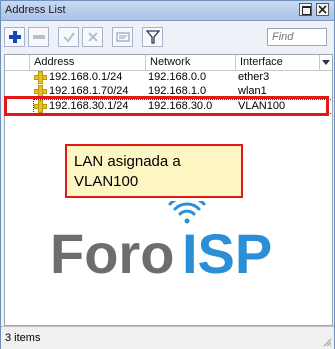 The height and width of the screenshot is (349, 335). I want to click on table-row: 192.168.0.1/24 192.168.0.0 ether3, so click(168, 77).